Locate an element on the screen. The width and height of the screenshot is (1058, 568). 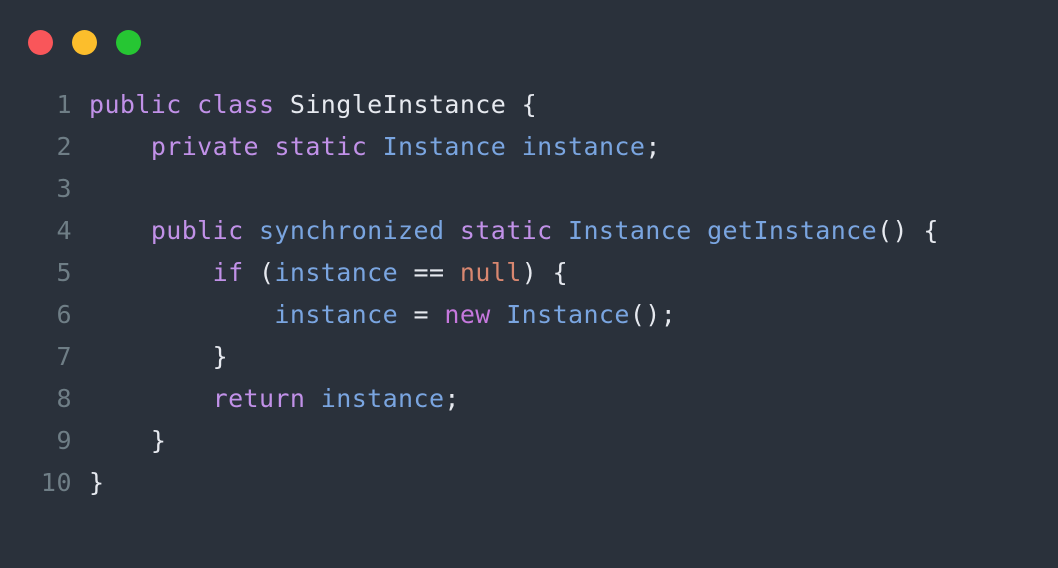
window-titlebar is located at coordinates (529, 42).